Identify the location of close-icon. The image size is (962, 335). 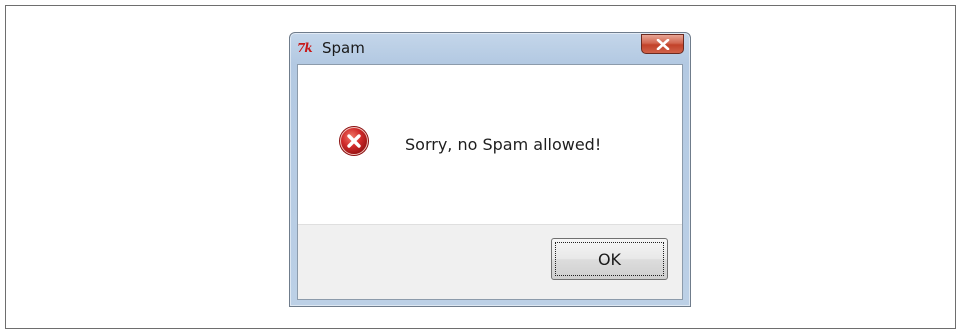
(663, 44).